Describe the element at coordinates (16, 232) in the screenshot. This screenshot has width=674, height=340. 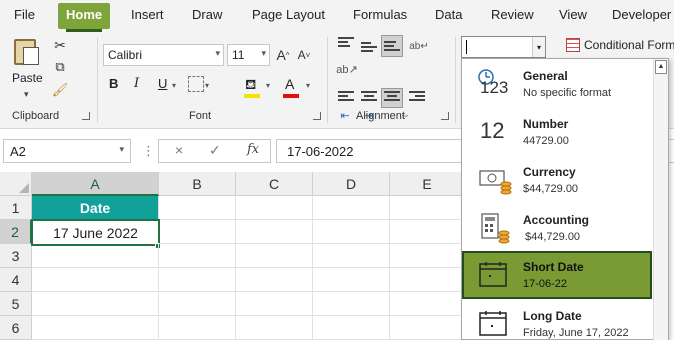
I see `row-header-2: 2` at that location.